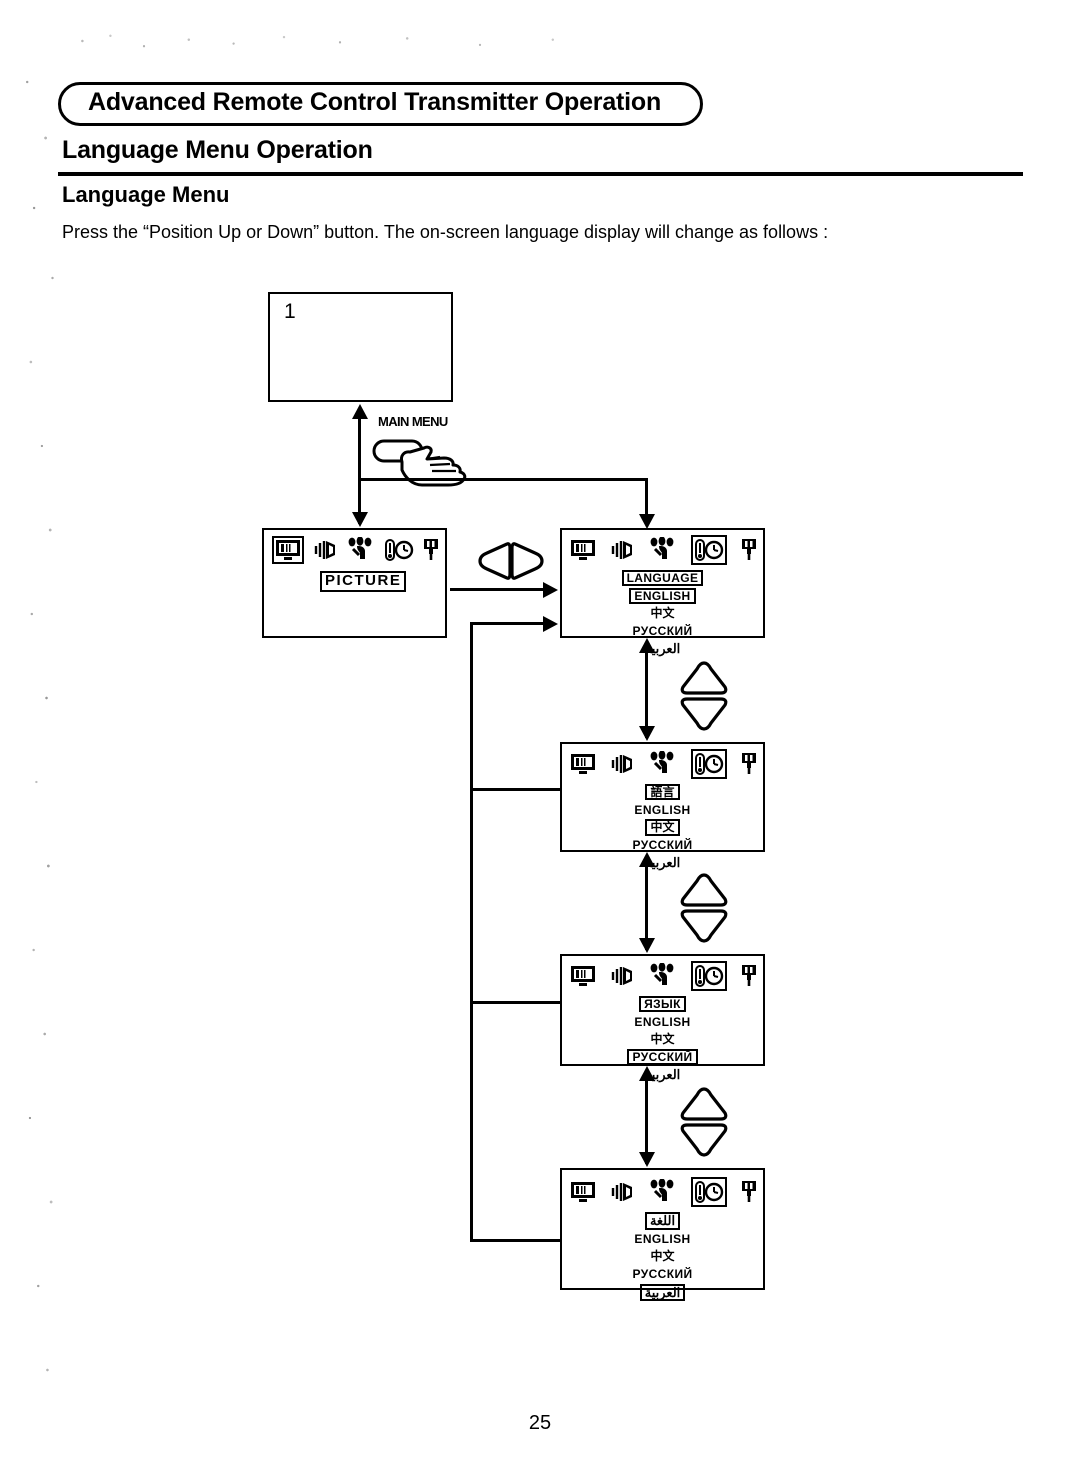 This screenshot has width=1080, height=1479. I want to click on menu-title: LANGUAGE, so click(662, 578).